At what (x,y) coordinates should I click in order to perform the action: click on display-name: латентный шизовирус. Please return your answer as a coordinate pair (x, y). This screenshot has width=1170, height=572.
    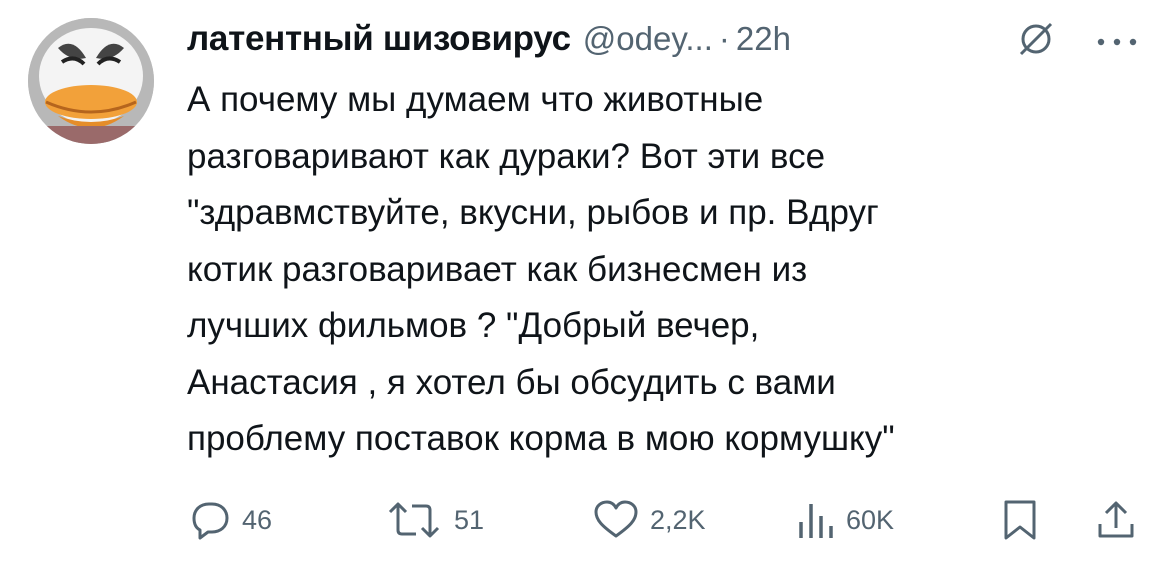
    Looking at the image, I should click on (379, 39).